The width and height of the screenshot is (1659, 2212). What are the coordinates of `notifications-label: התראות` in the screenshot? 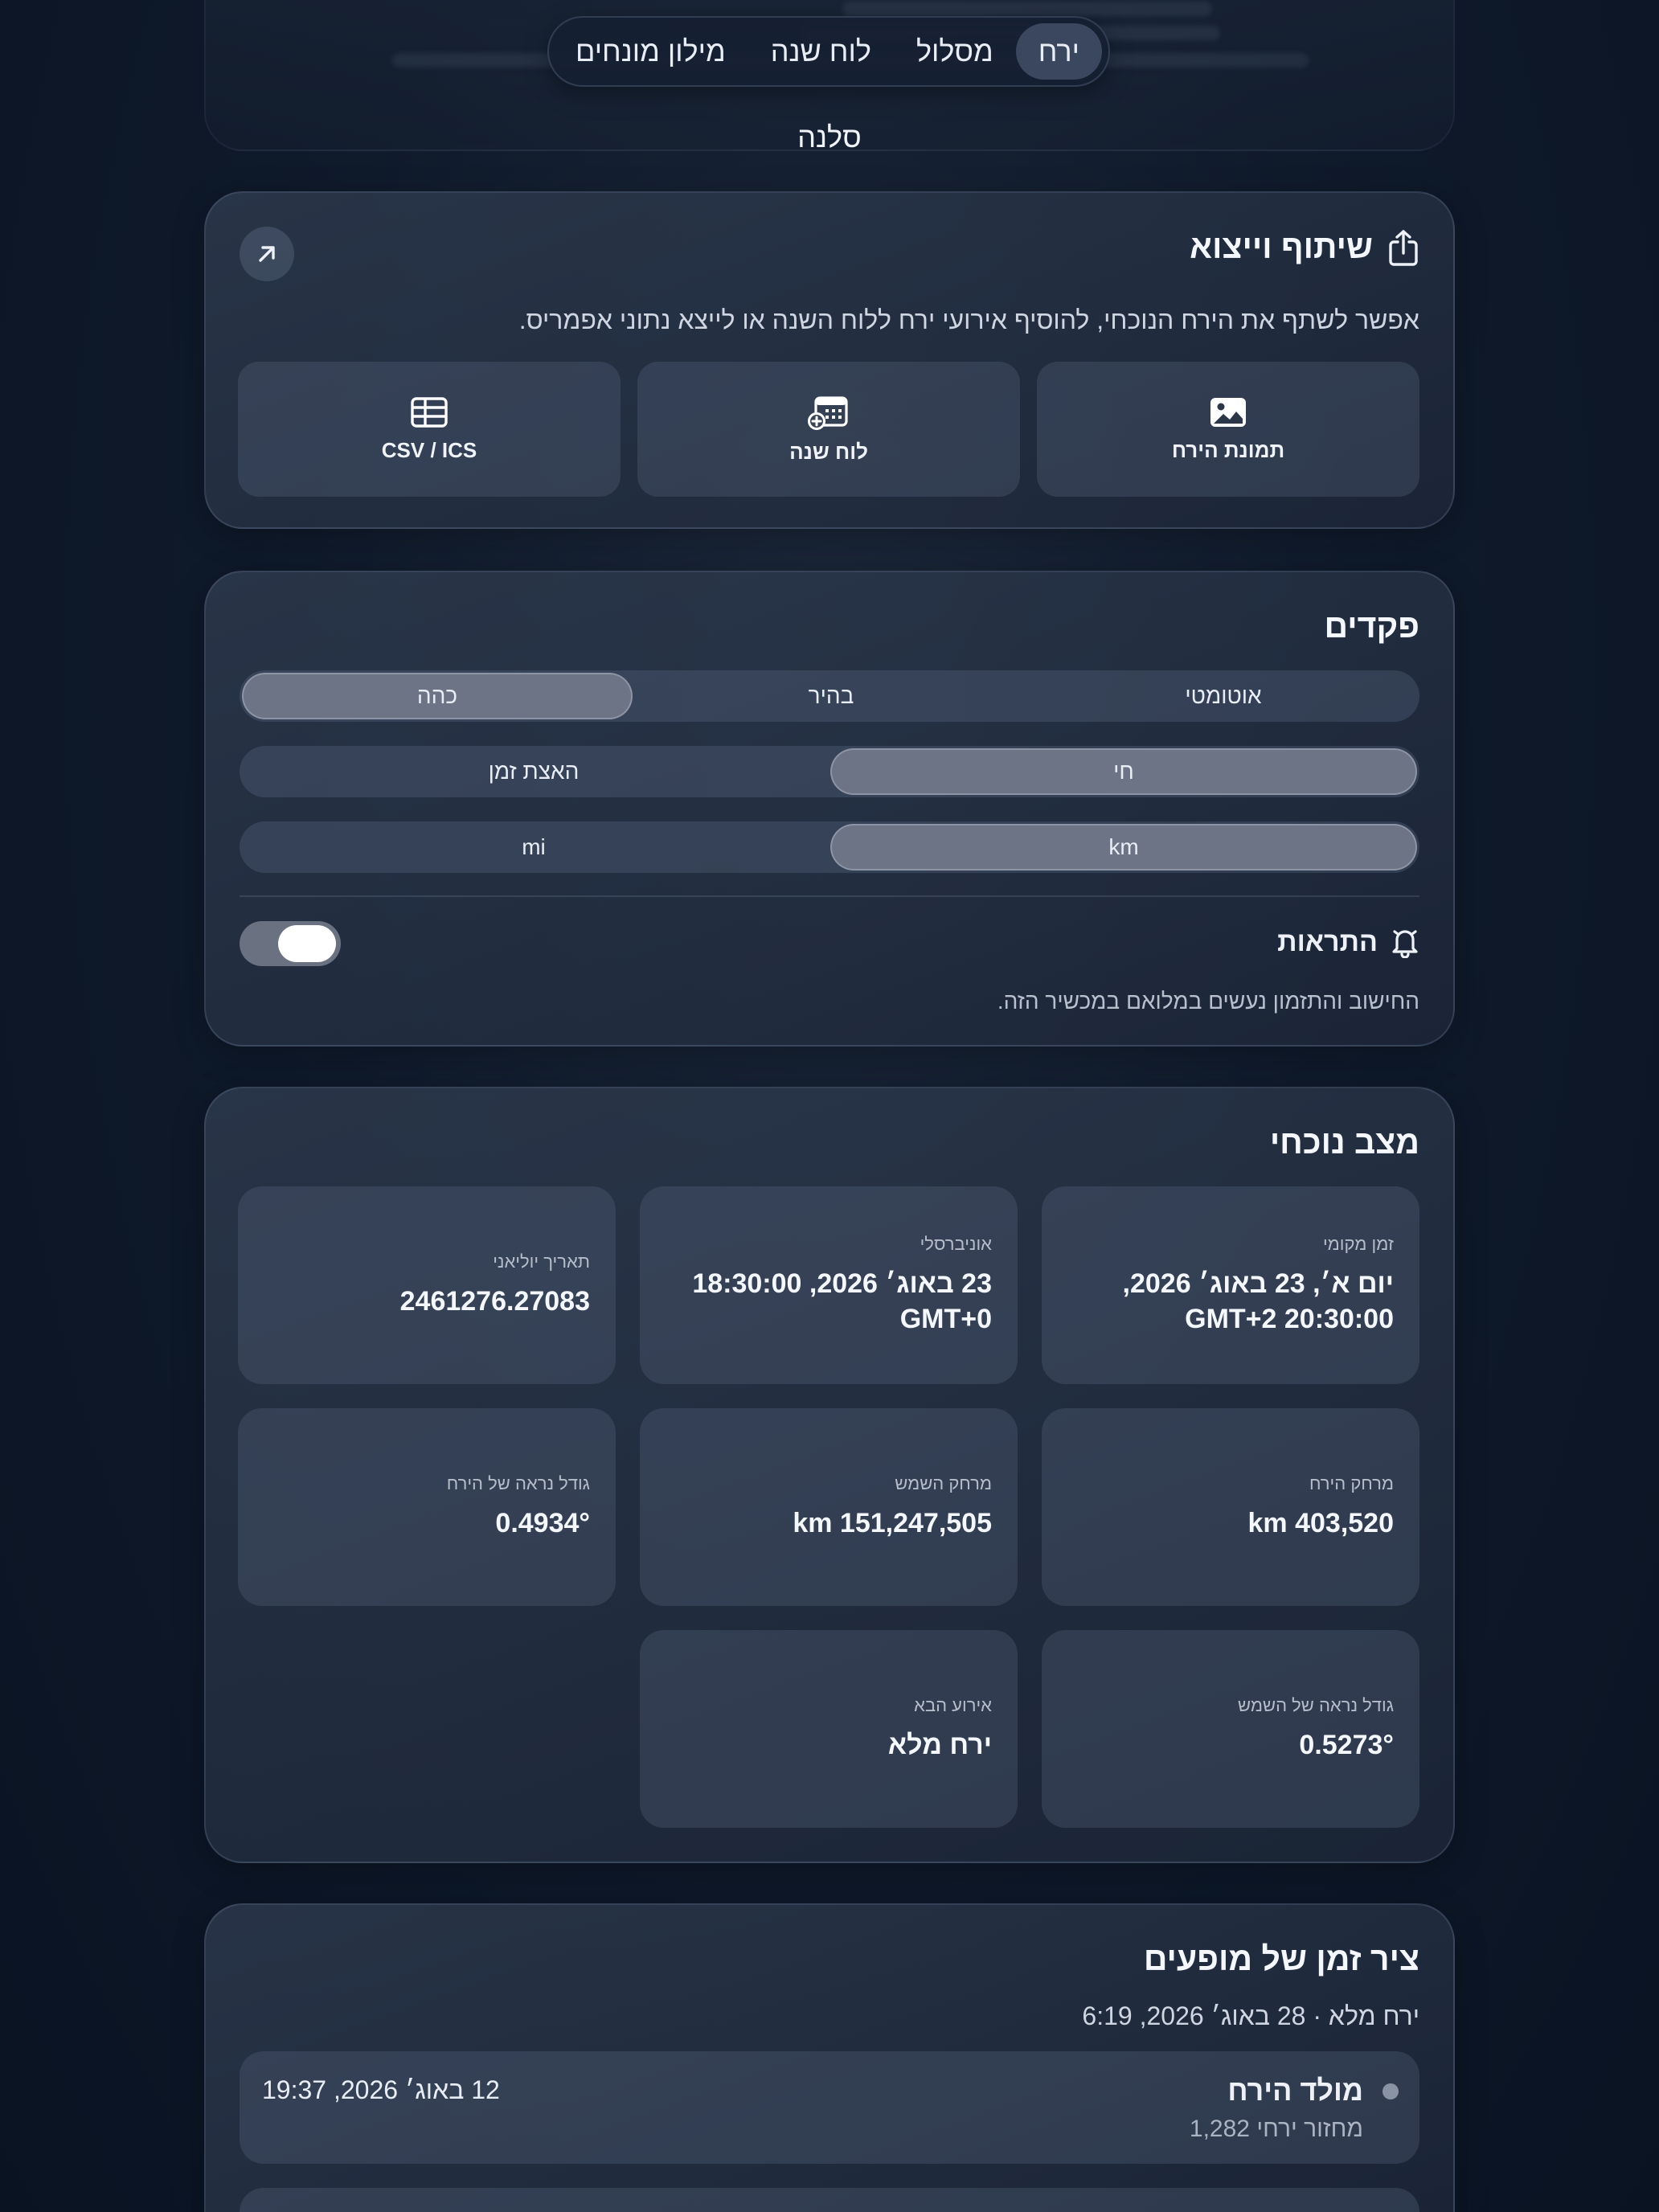 It's located at (1327, 941).